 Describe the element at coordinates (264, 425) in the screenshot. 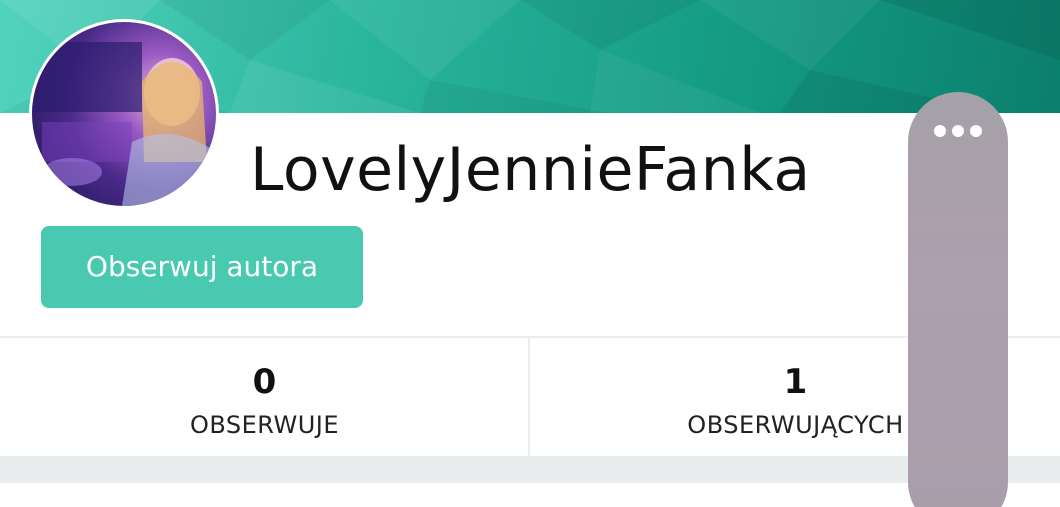

I see `following-label: OBSERWUJE` at that location.